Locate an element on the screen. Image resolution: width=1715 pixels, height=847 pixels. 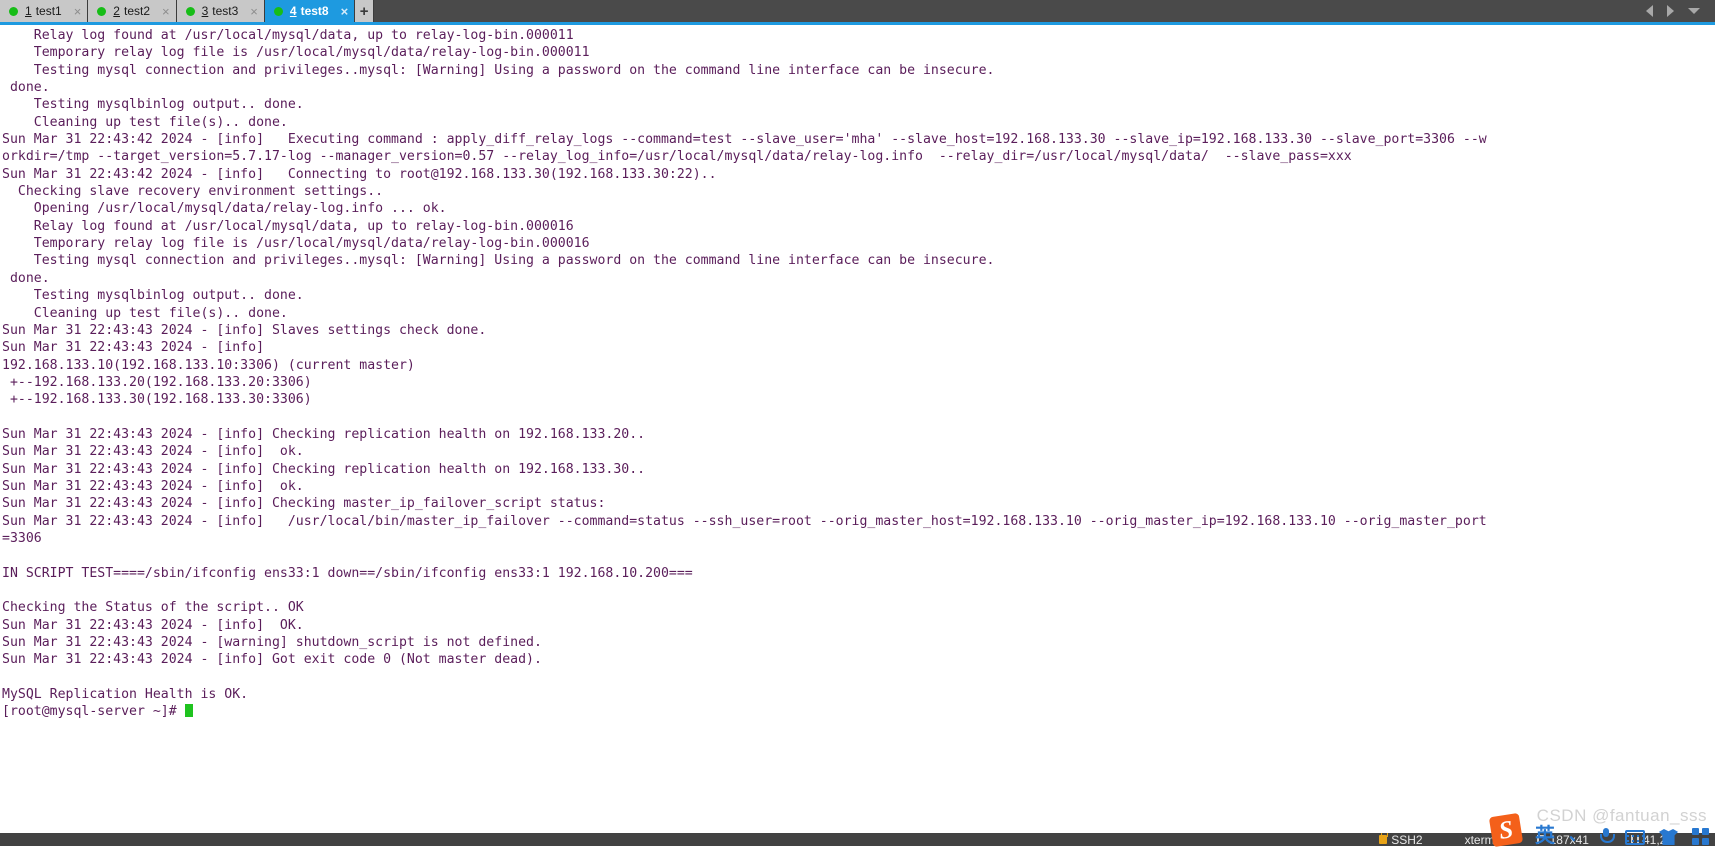
scroll-left-icon is located at coordinates (1649, 11).